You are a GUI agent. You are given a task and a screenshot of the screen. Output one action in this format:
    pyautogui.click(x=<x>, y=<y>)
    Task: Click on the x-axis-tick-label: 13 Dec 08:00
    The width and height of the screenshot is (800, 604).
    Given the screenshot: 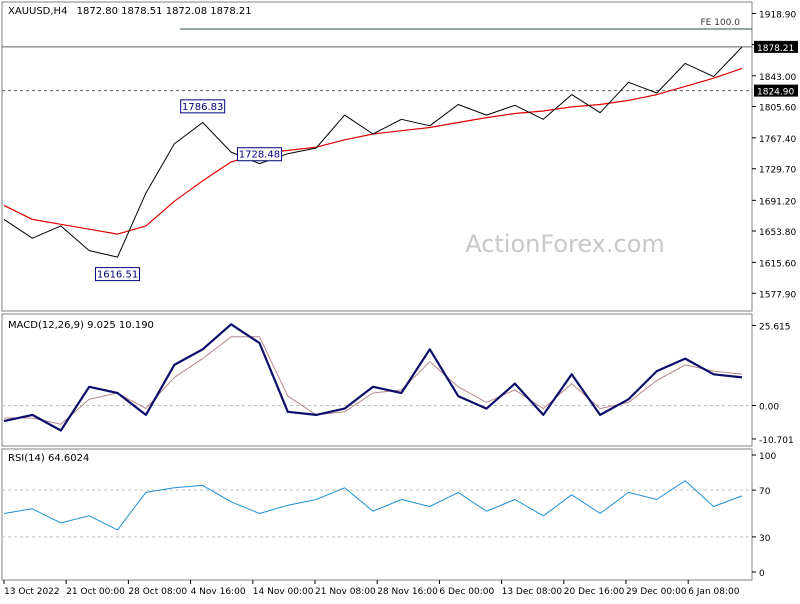 What is the action you would take?
    pyautogui.click(x=532, y=592)
    